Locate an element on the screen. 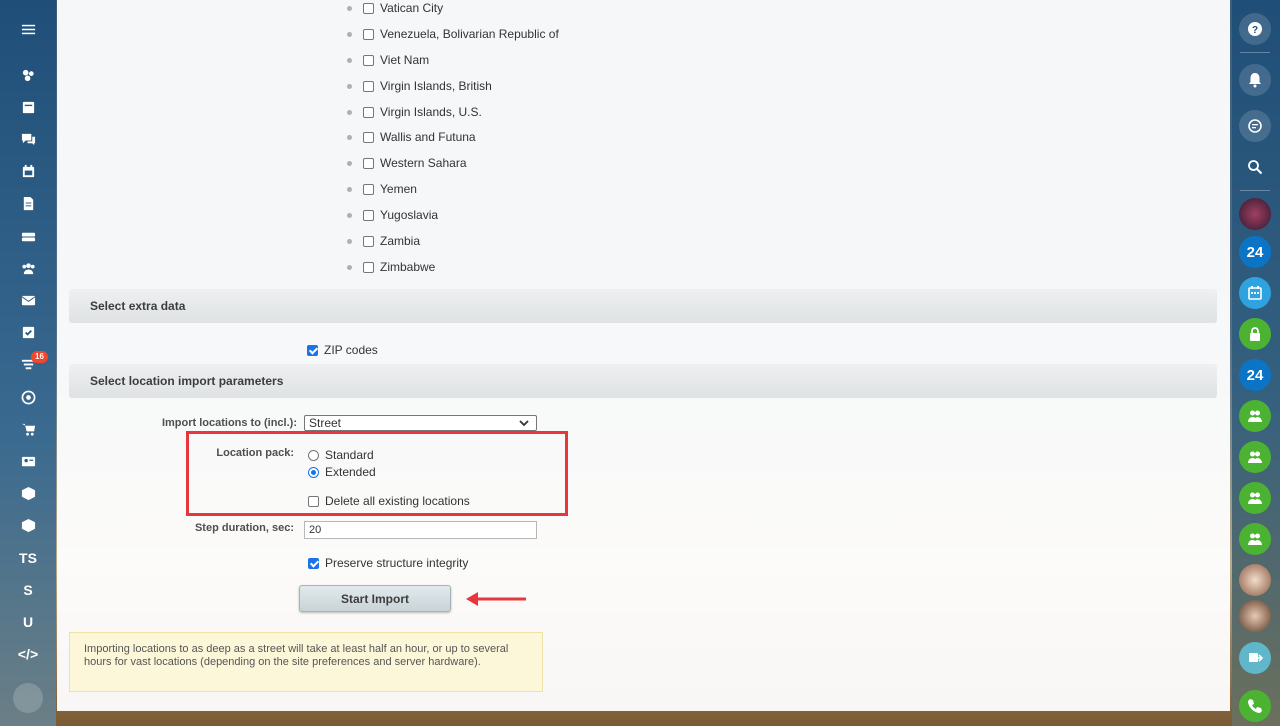 This screenshot has height=726, width=1280. chat-search-icon is located at coordinates (1255, 126).